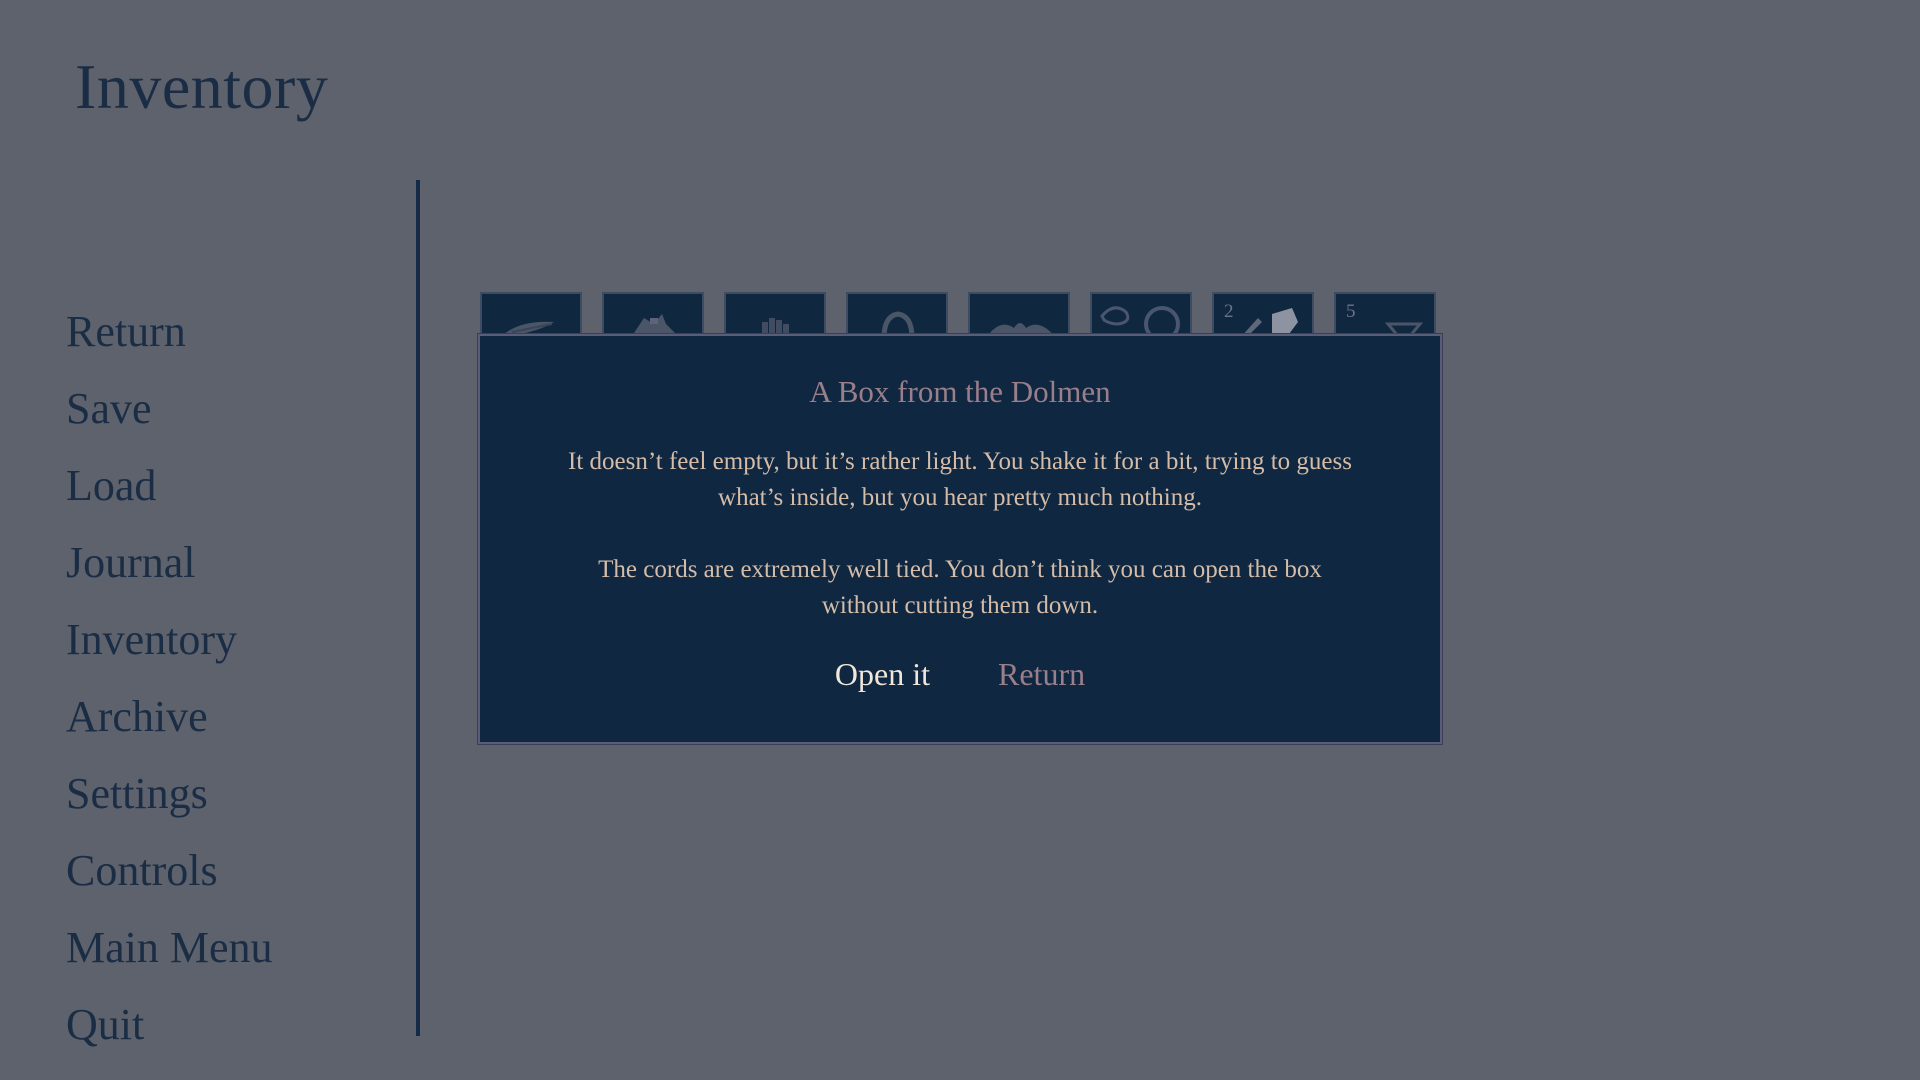 The width and height of the screenshot is (1920, 1080). What do you see at coordinates (898, 324) in the screenshot?
I see `bell-icon` at bounding box center [898, 324].